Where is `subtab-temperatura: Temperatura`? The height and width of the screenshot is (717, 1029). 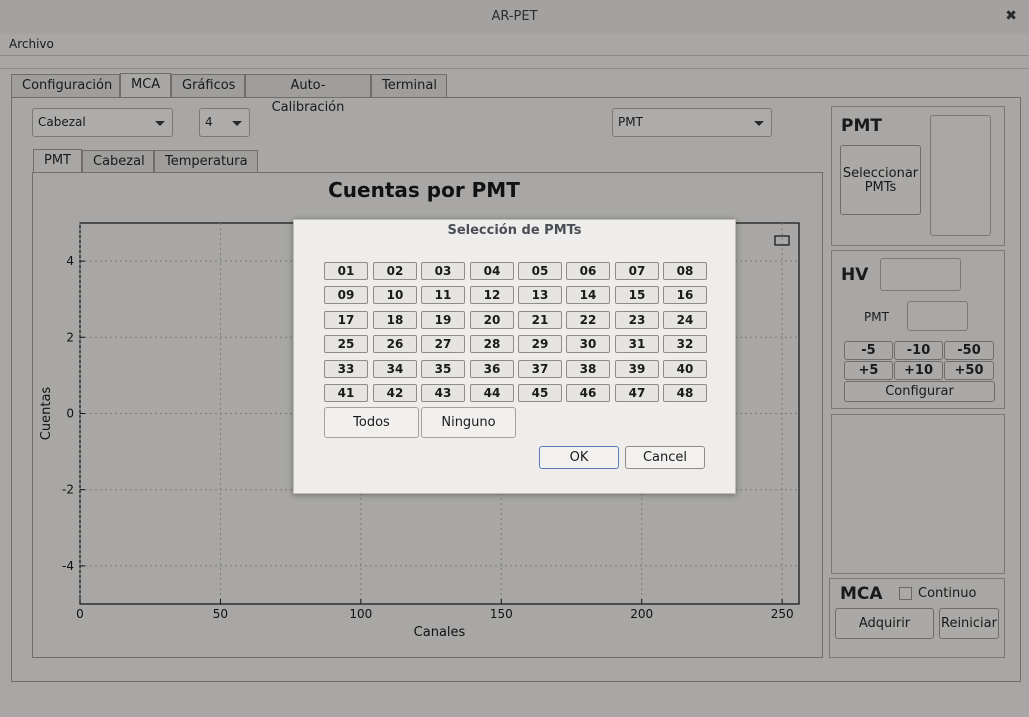 subtab-temperatura: Temperatura is located at coordinates (206, 161).